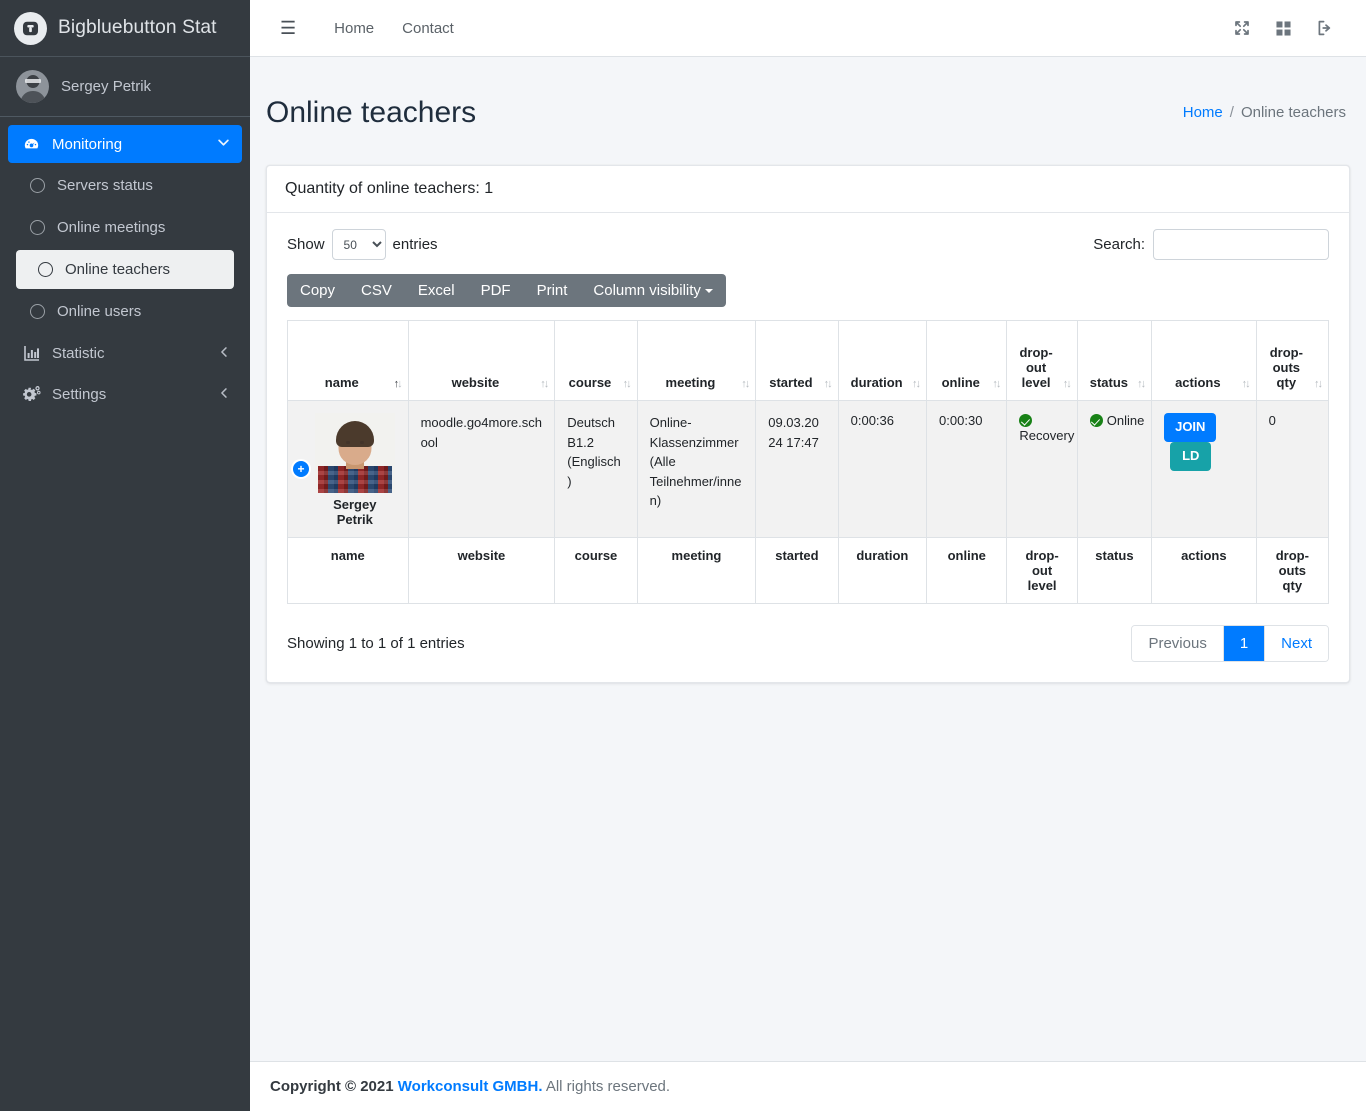  I want to click on cell-actions: JOINLD, so click(1204, 469).